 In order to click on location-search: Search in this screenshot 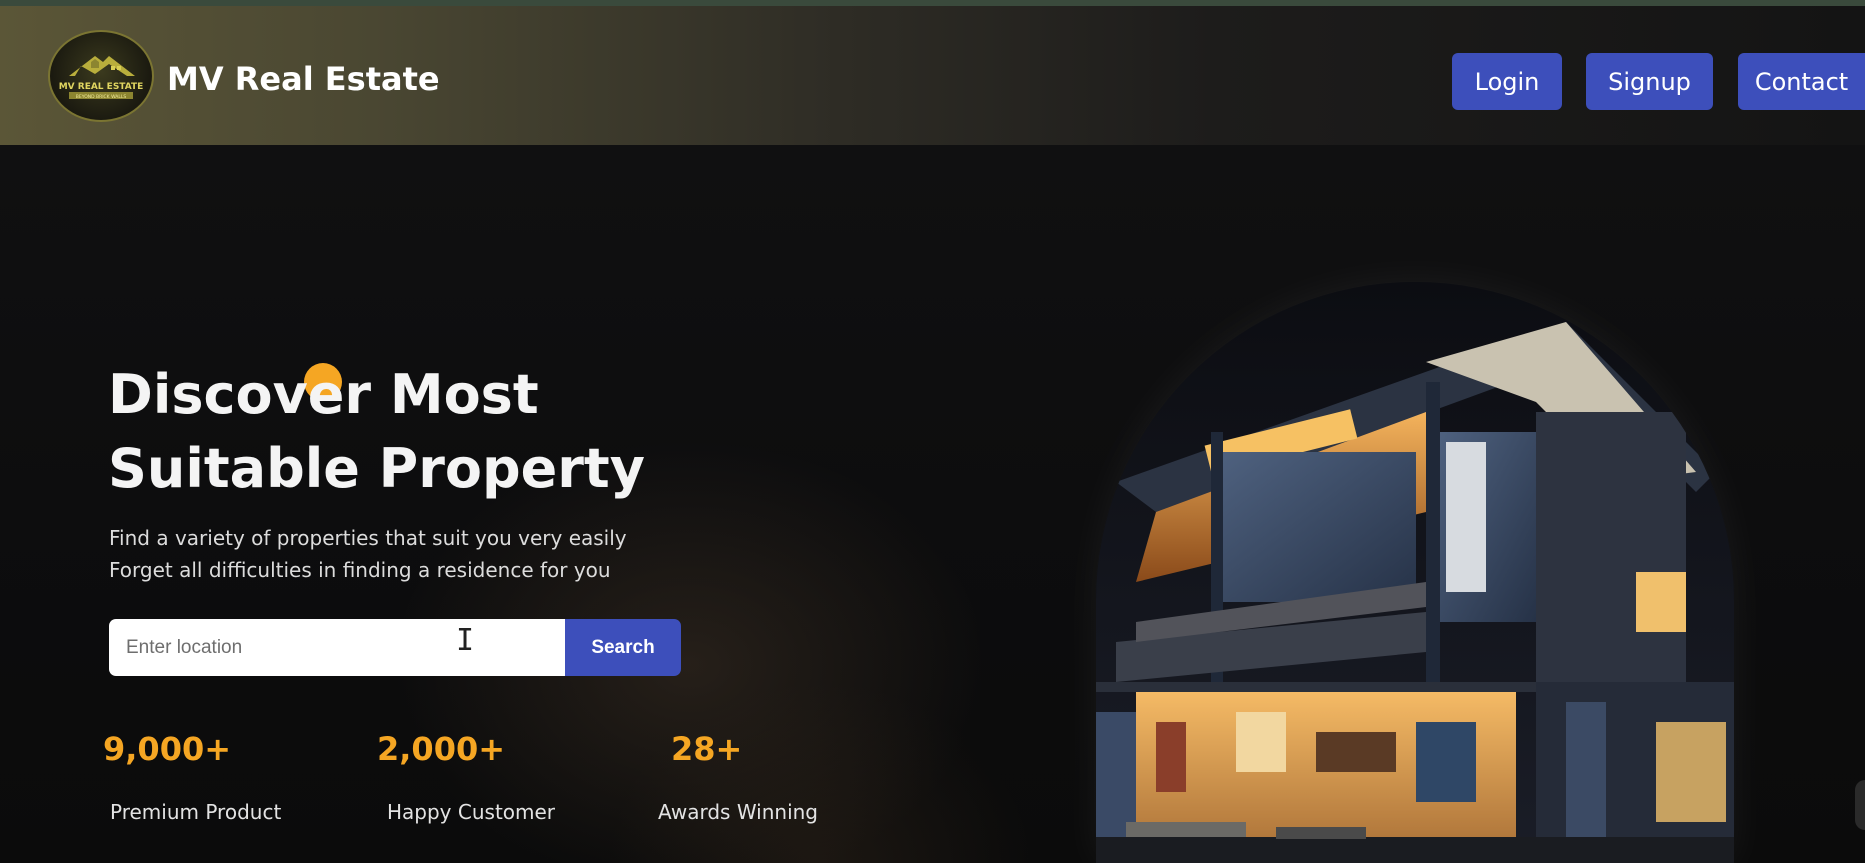, I will do `click(395, 647)`.